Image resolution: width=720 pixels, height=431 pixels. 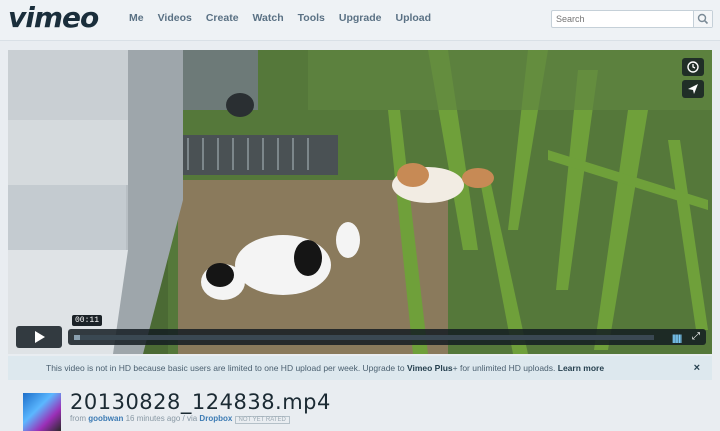 What do you see at coordinates (262, 420) in the screenshot?
I see `rating-badge: NOT YET RATED` at bounding box center [262, 420].